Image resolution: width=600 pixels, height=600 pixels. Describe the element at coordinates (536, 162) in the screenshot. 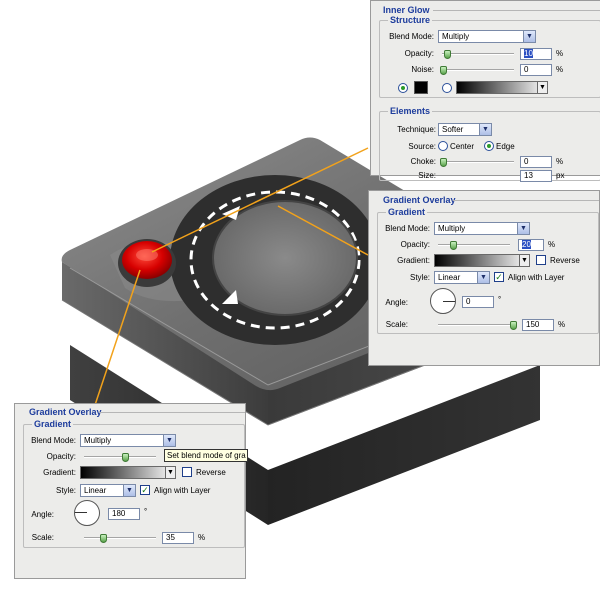

I see `ig-choke-input: 0` at that location.